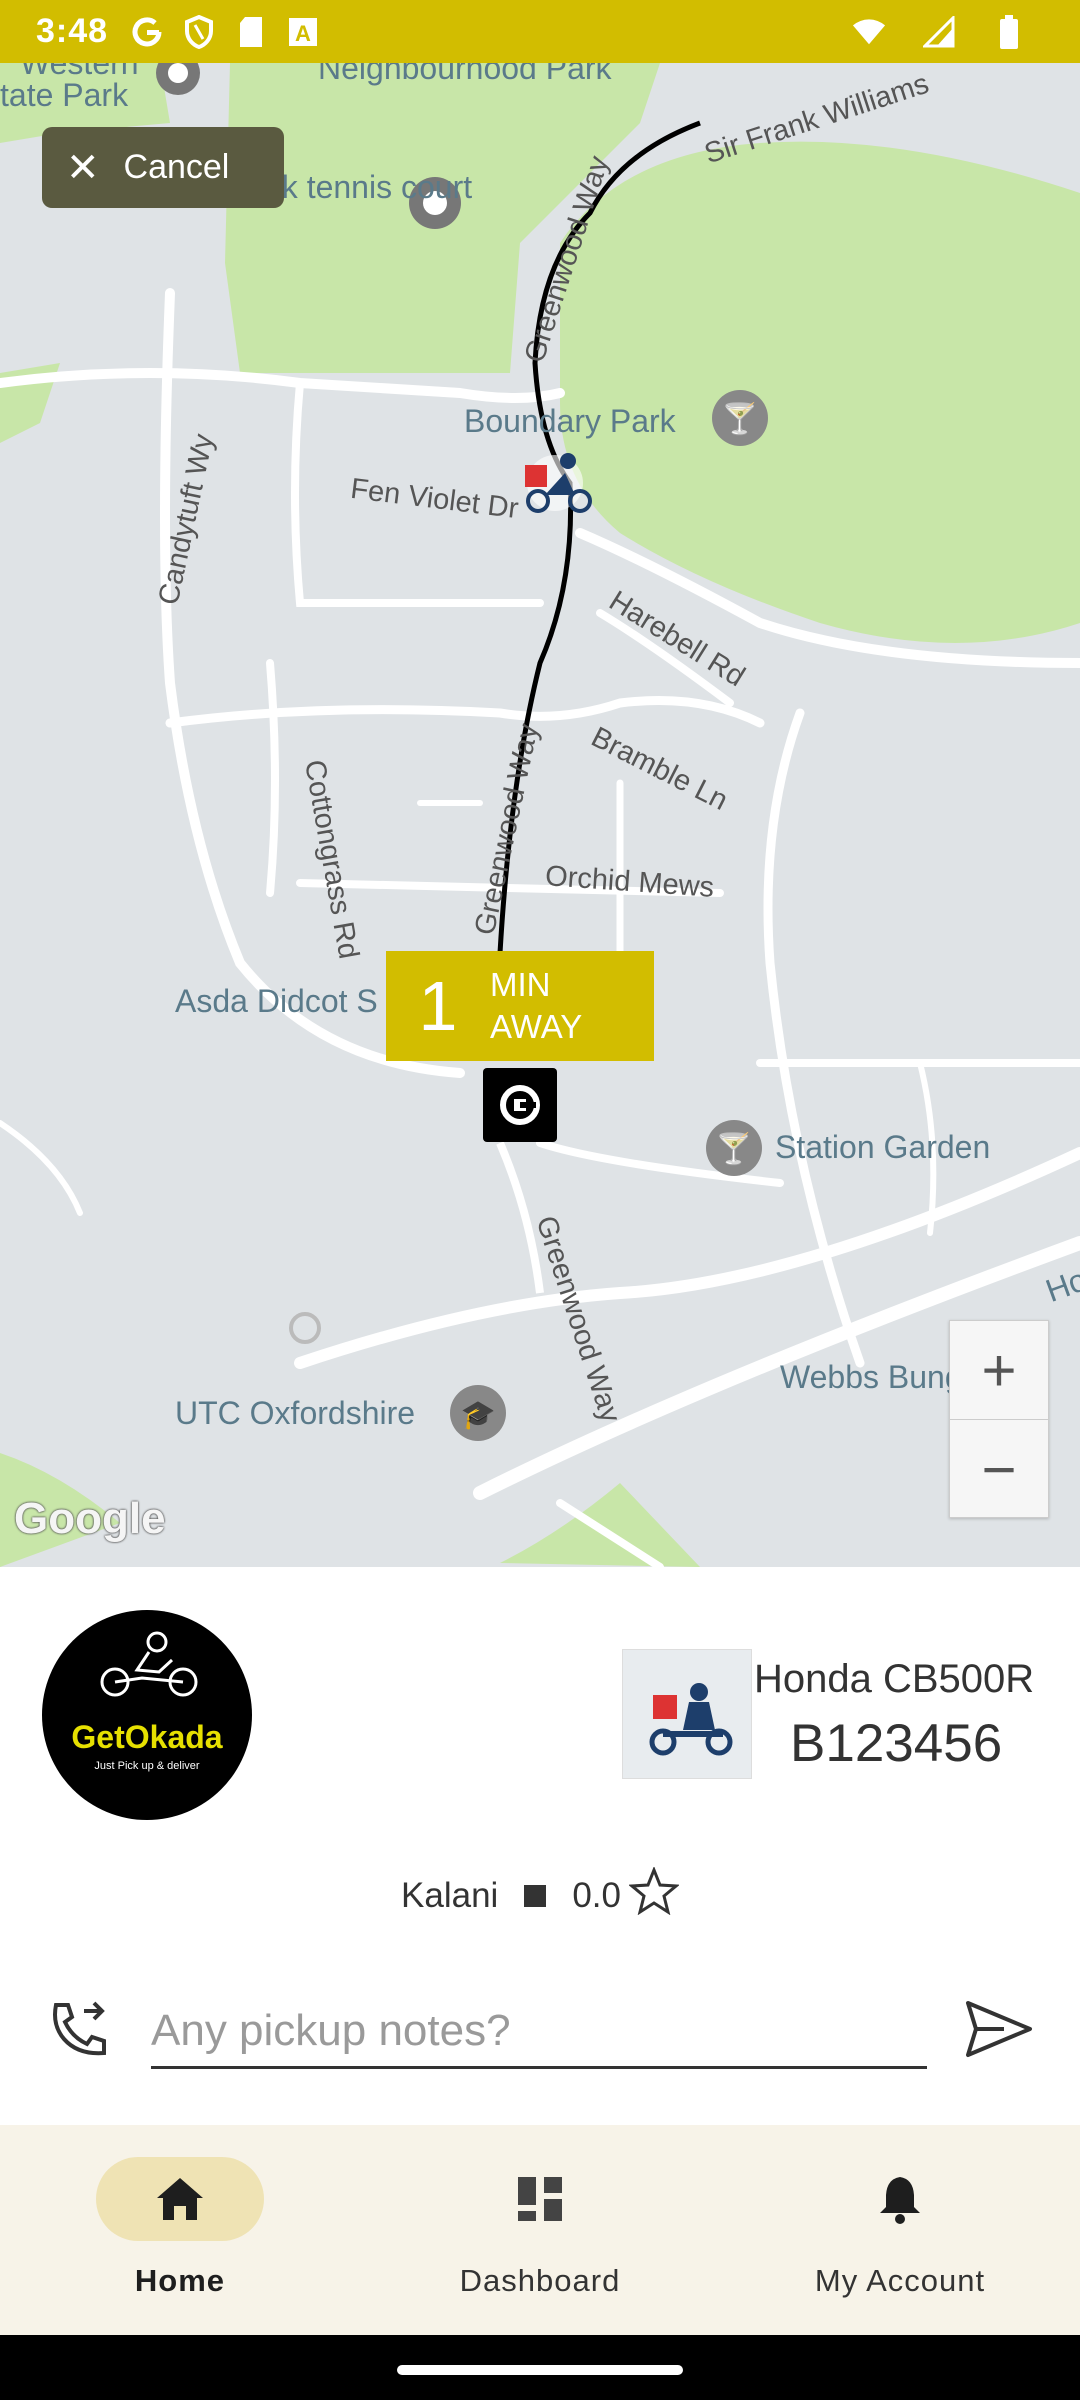 The height and width of the screenshot is (2400, 1080). Describe the element at coordinates (939, 32) in the screenshot. I see `signal-icon` at that location.